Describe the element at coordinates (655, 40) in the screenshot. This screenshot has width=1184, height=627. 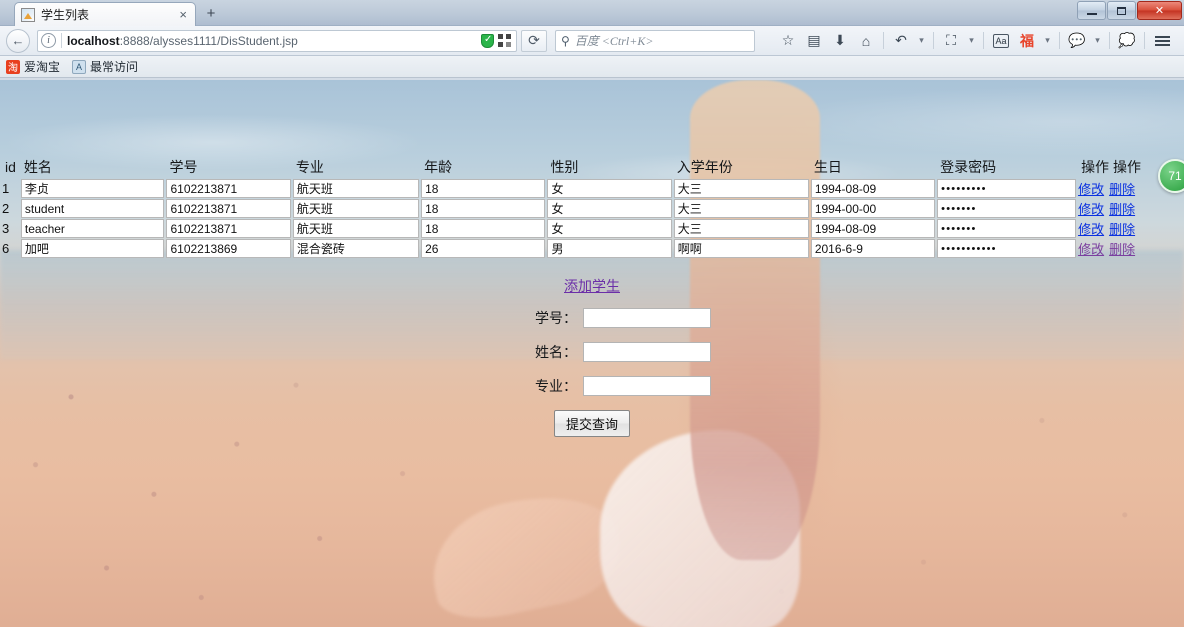
I see `search-bar: ⚲ 百度 <Ctrl+K>` at that location.